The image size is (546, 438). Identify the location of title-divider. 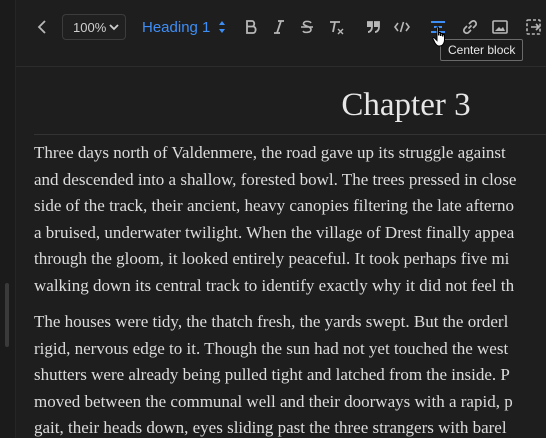
(290, 134).